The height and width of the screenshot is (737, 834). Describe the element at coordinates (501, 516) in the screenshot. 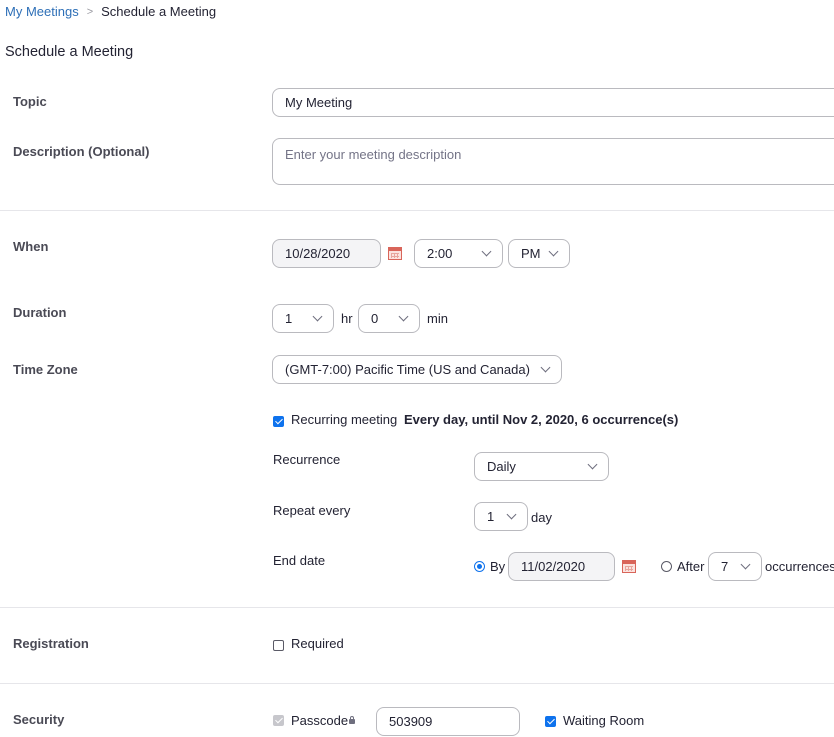

I see `repeat-every-select: 1` at that location.